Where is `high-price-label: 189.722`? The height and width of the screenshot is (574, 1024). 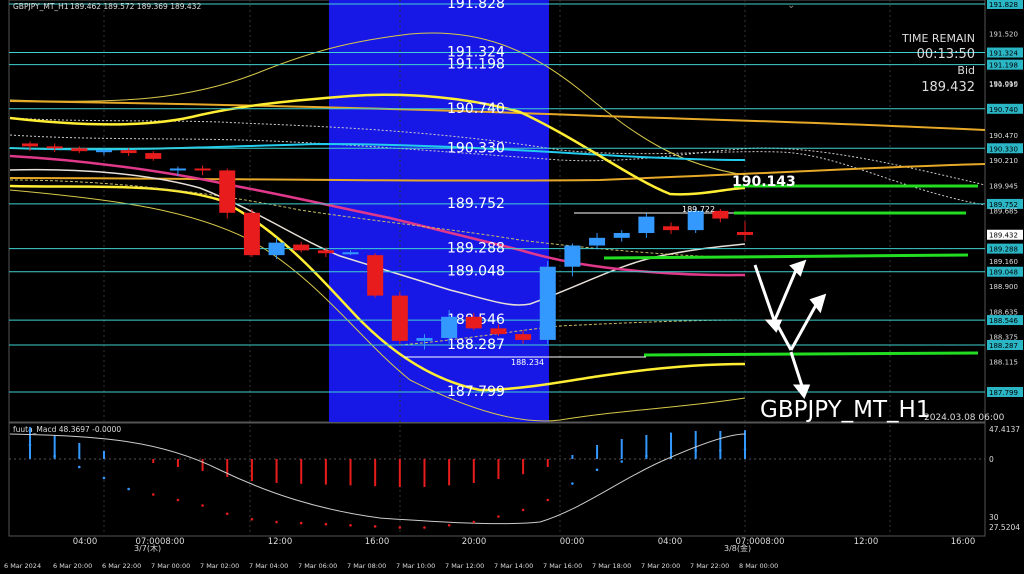
high-price-label: 189.722 is located at coordinates (698, 209).